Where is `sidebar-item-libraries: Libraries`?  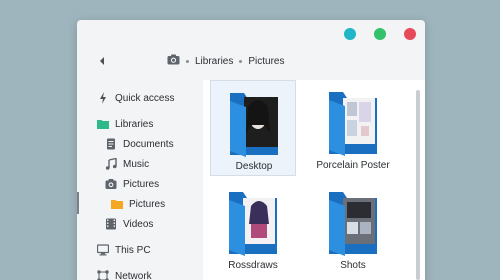 sidebar-item-libraries: Libraries is located at coordinates (125, 124).